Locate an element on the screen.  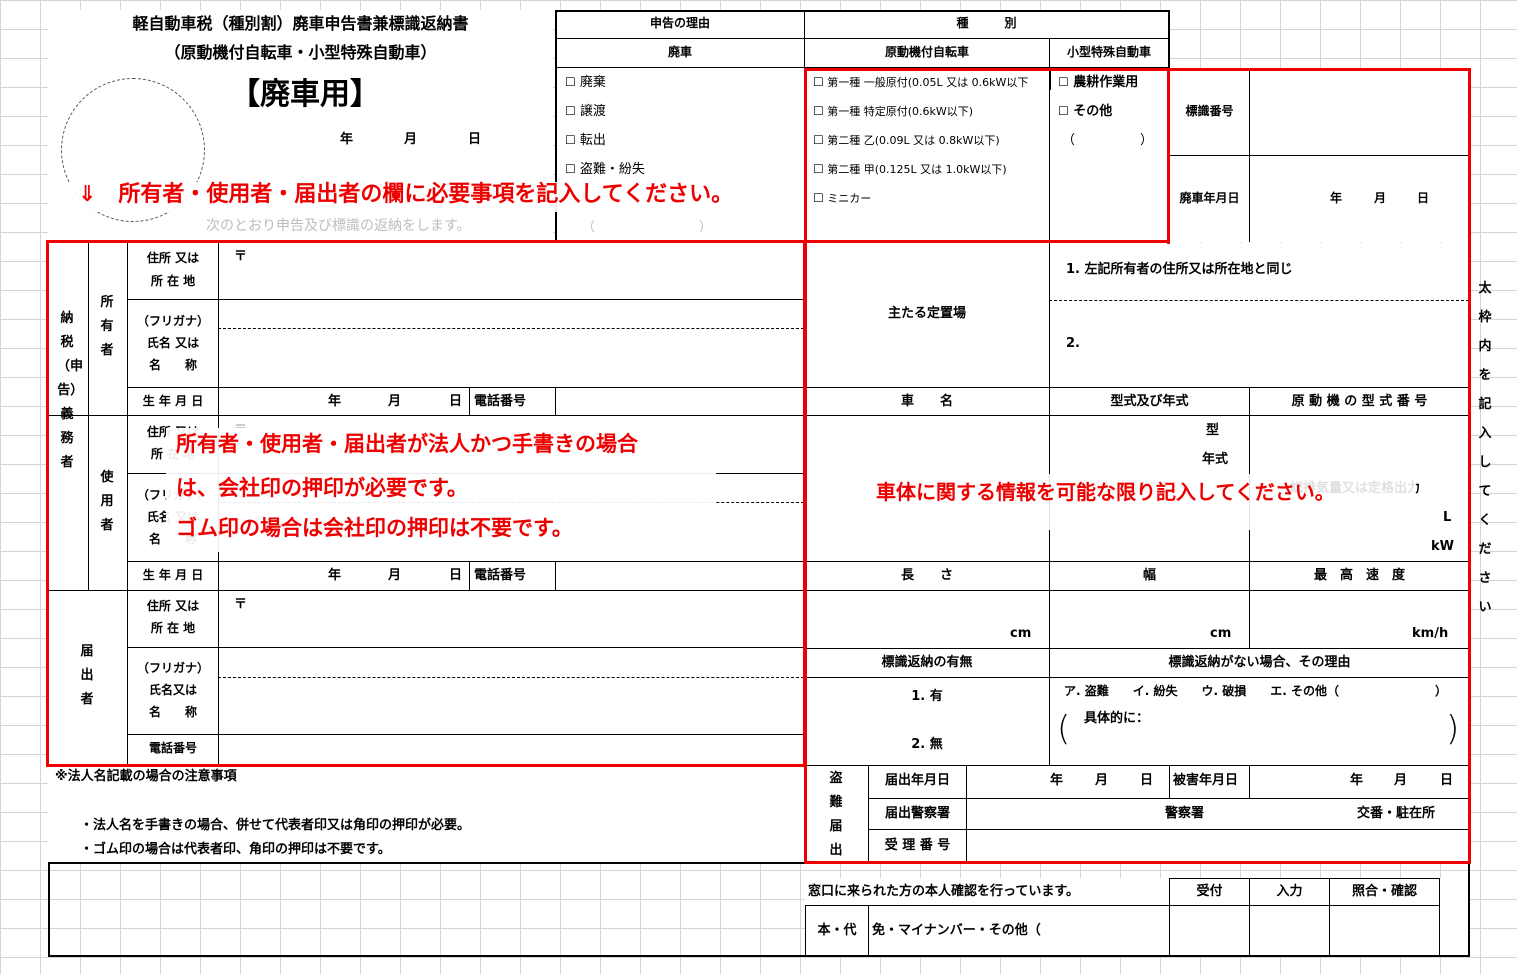
stamp-received-label: 受付 is located at coordinates (1209, 891).